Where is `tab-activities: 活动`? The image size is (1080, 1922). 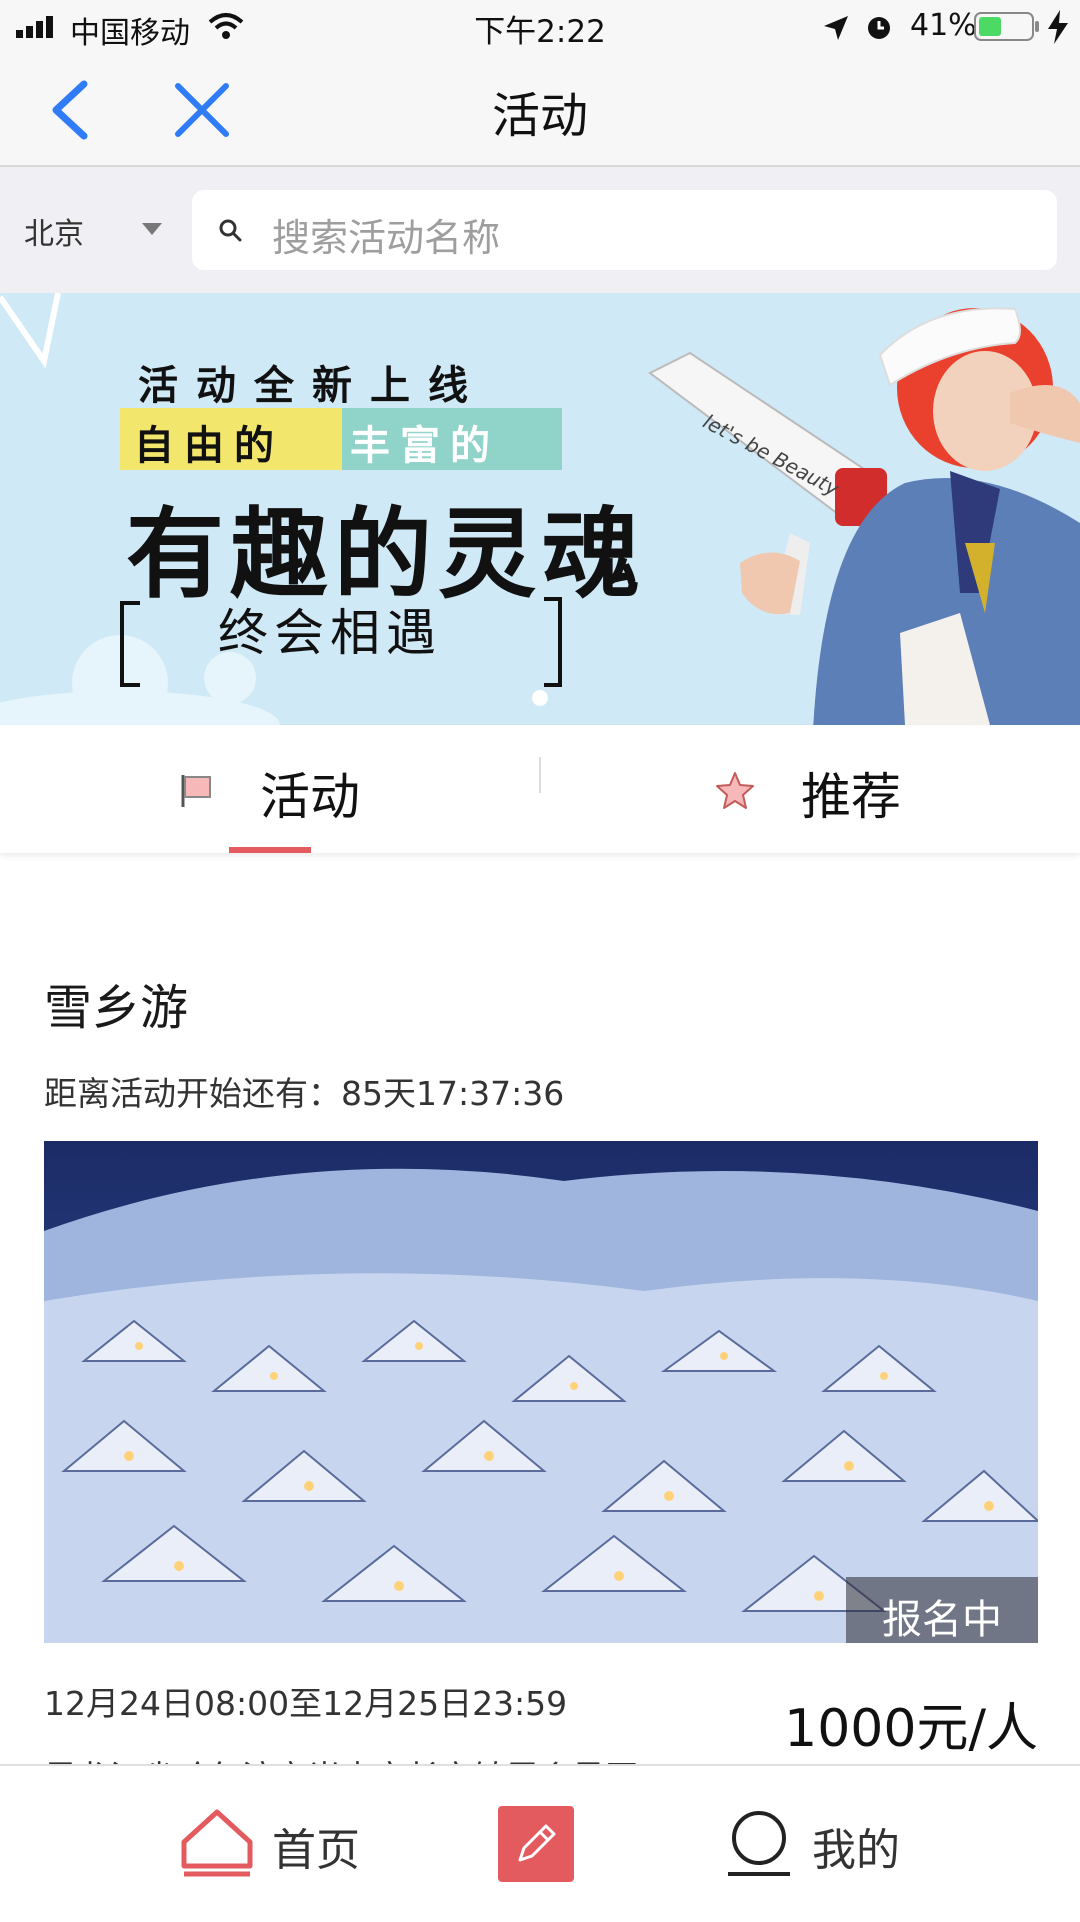
tab-activities: 活动 is located at coordinates (269, 789).